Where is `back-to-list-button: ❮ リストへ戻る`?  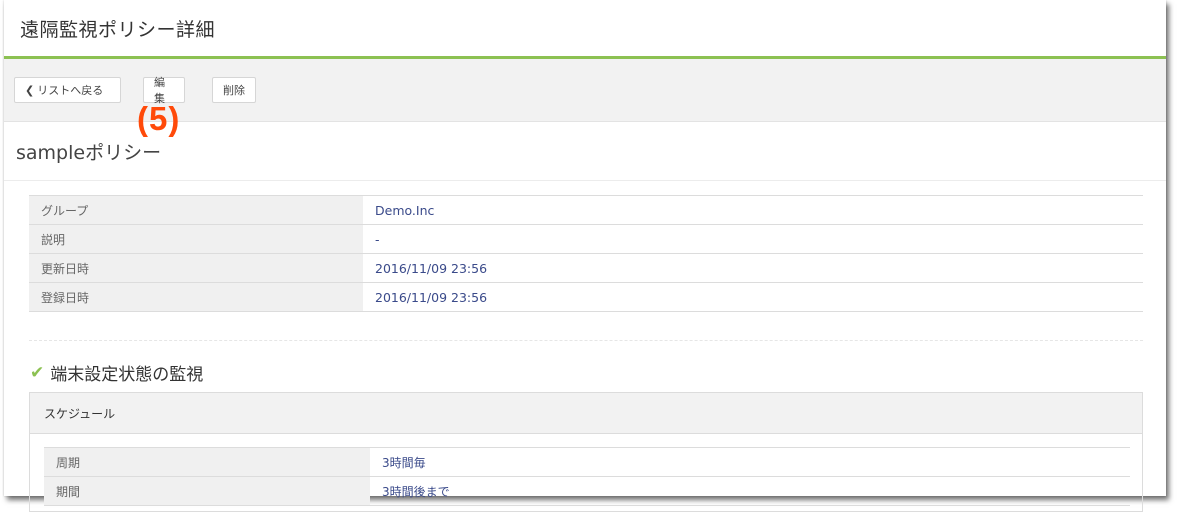 back-to-list-button: ❮ リストへ戻る is located at coordinates (67, 90).